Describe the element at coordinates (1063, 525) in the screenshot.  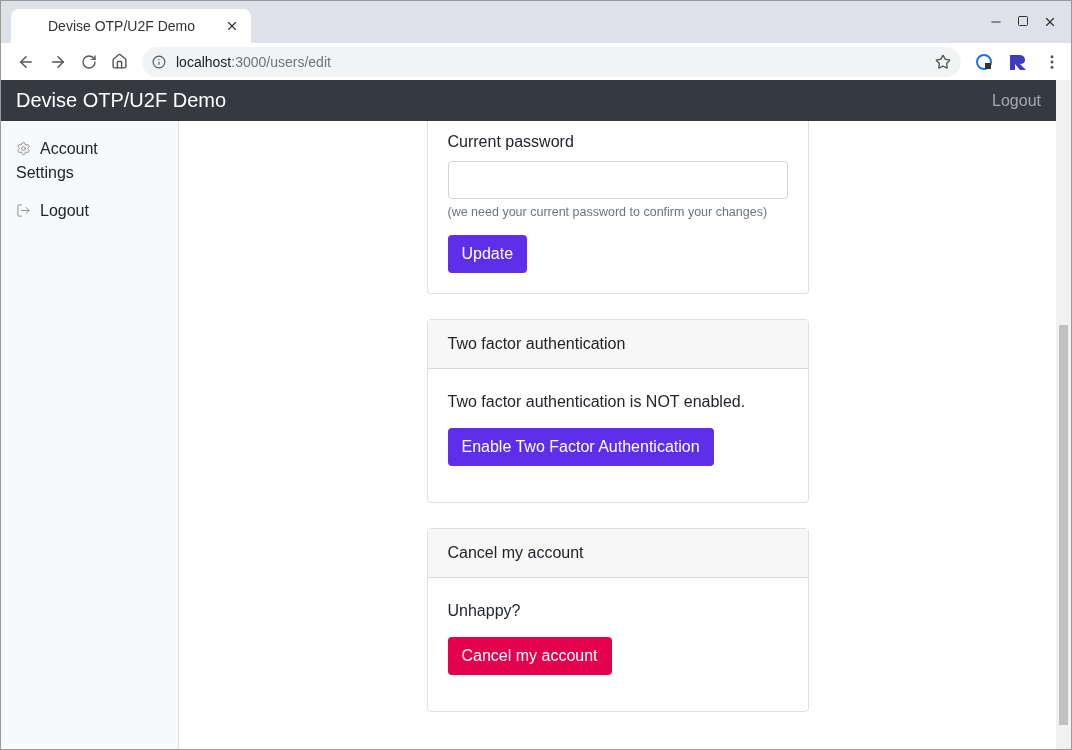
I see `scroll-thumb` at that location.